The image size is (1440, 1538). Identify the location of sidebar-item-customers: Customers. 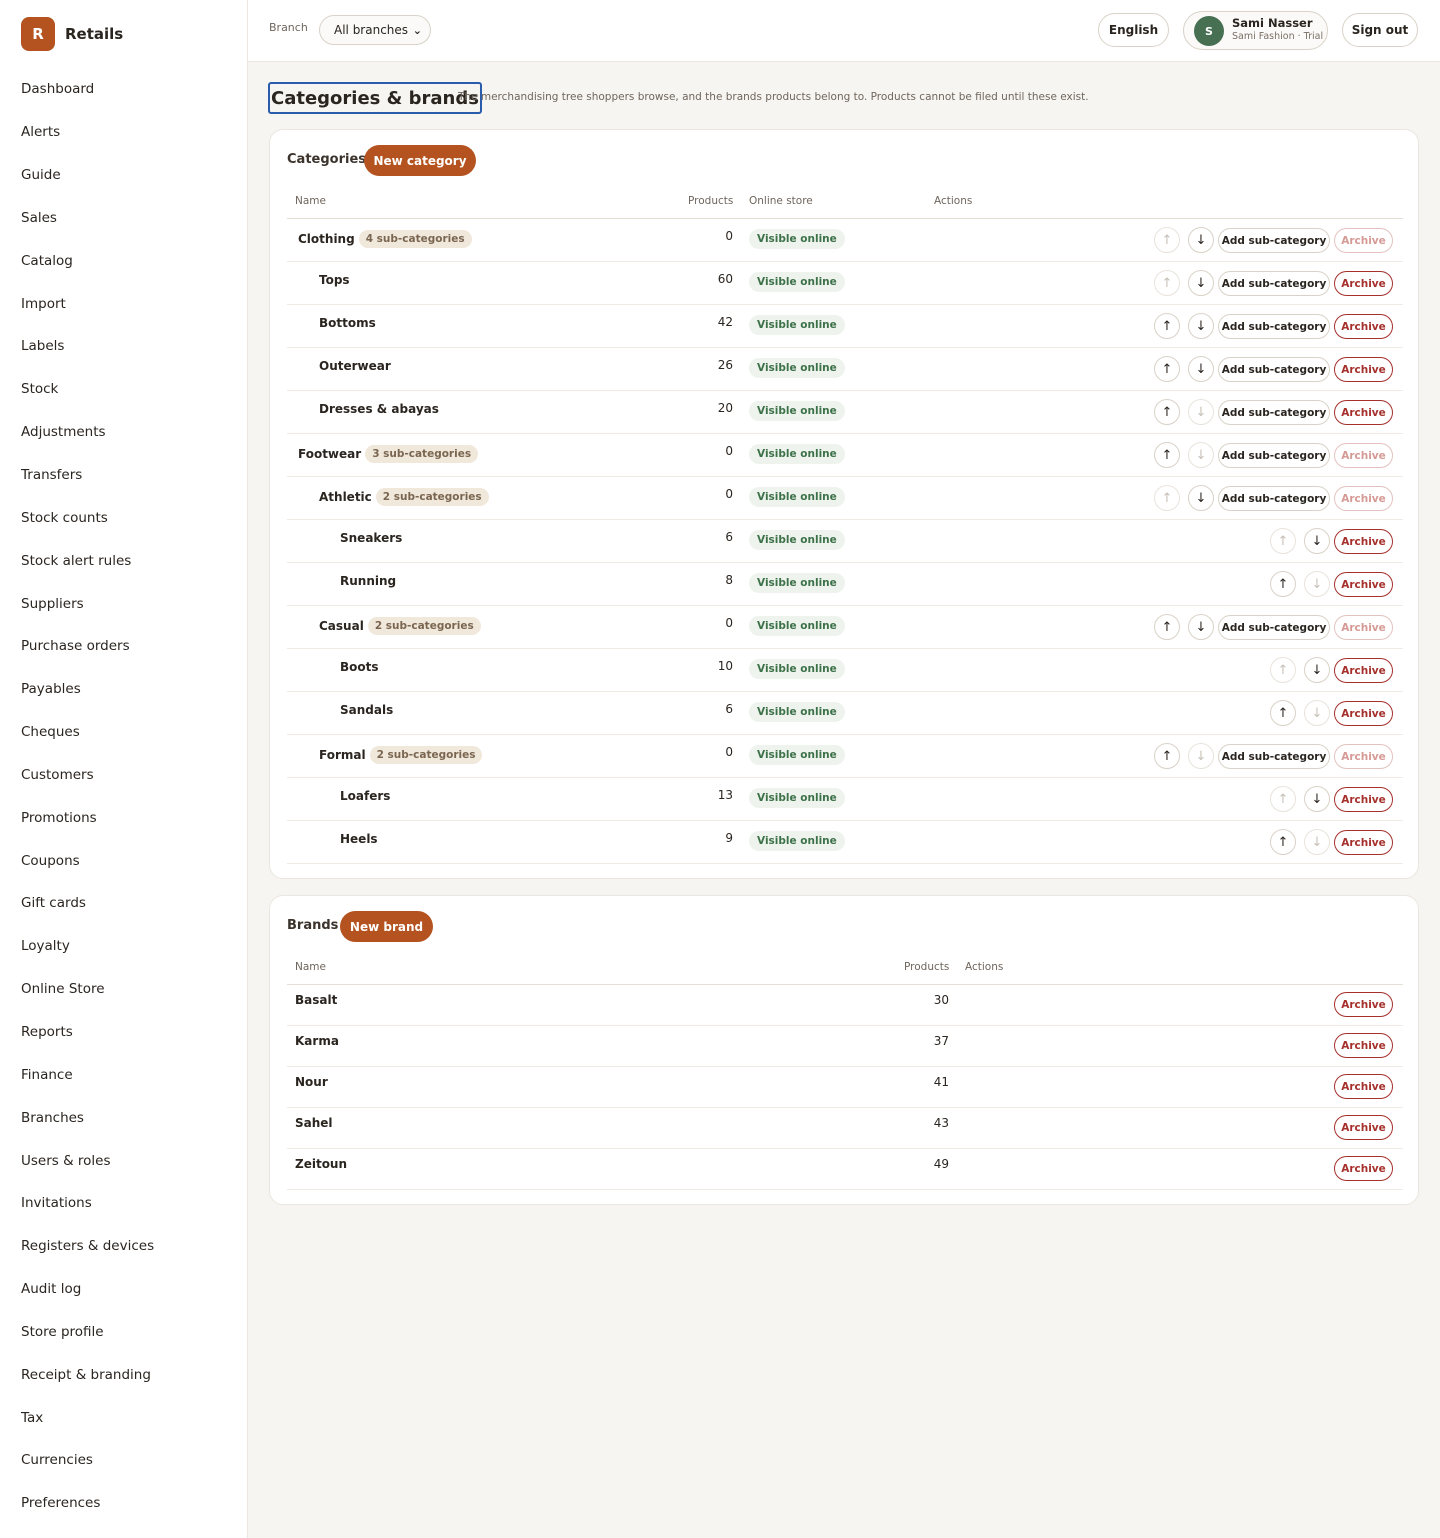
(123, 775).